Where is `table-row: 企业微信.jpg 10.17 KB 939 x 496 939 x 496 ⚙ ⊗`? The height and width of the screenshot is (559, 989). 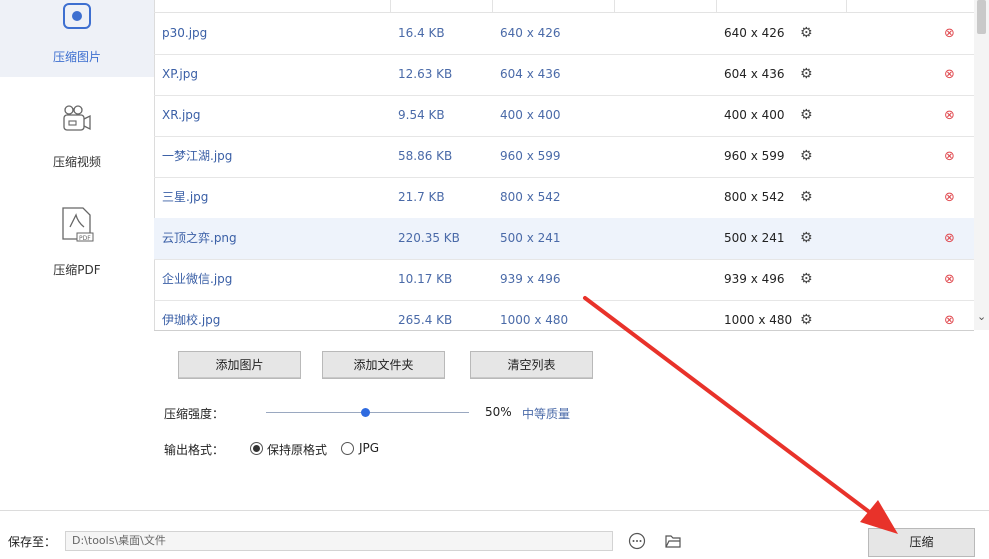 table-row: 企业微信.jpg 10.17 KB 939 x 496 939 x 496 ⚙ ⊗ is located at coordinates (564, 280).